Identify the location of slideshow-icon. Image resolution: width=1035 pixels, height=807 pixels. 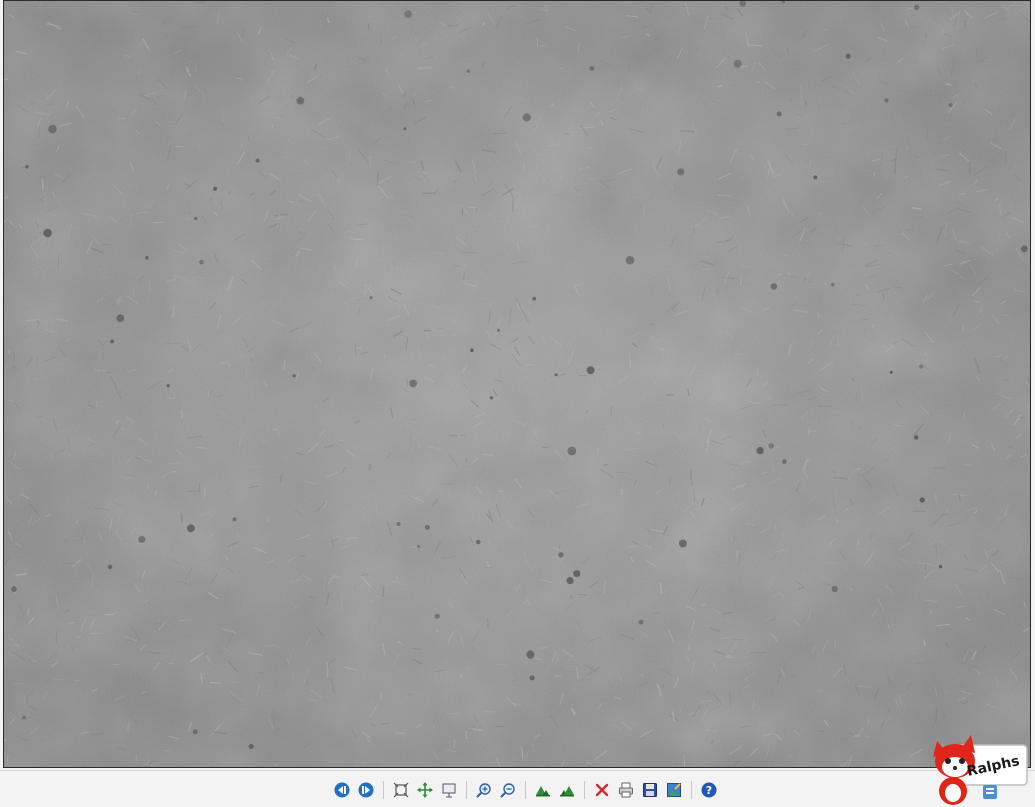
(449, 790).